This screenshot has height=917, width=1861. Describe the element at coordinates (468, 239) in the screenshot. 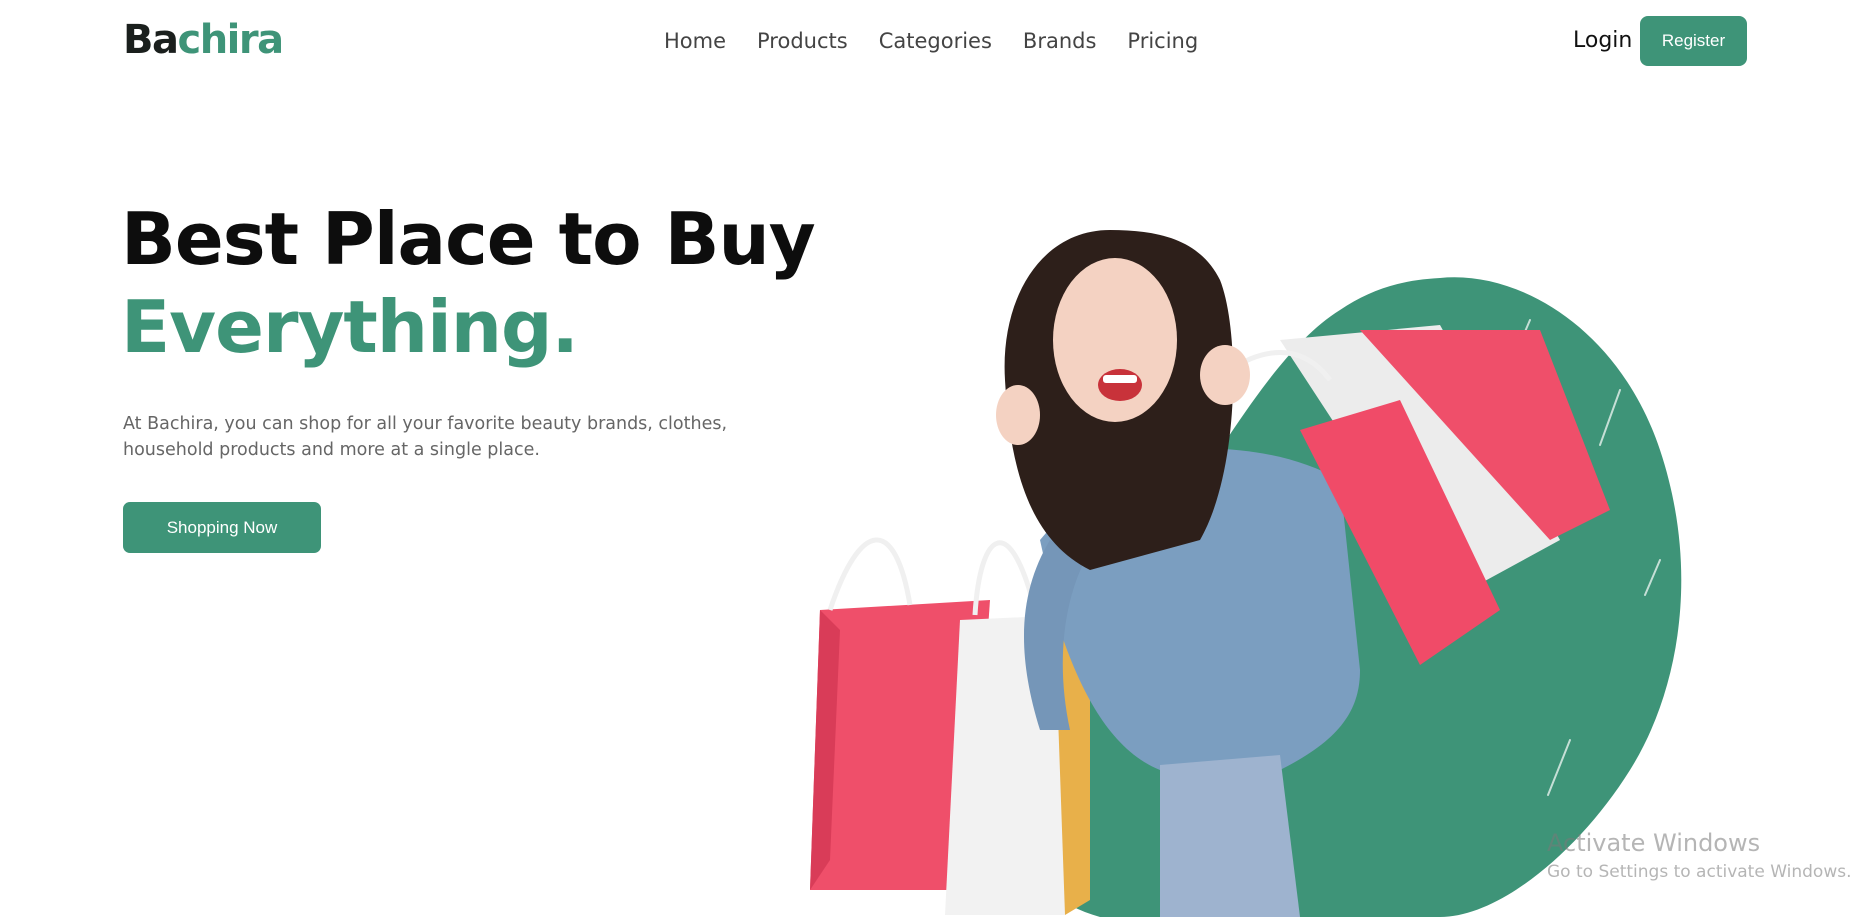

I see `hero-title-line1: Best Place to Buy` at that location.